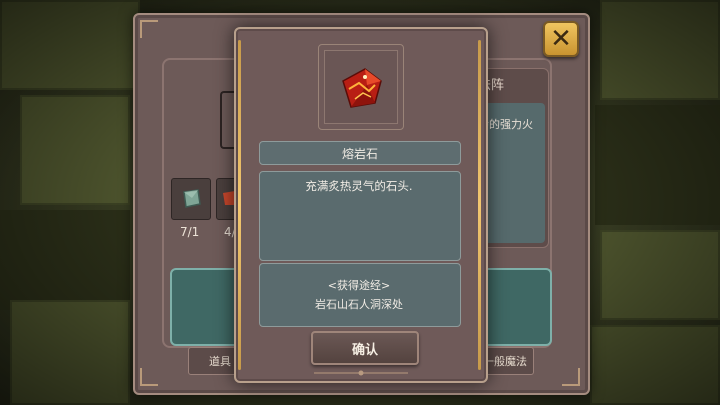 This screenshot has width=720, height=405. I want to click on slot-count: 7/1, so click(190, 232).